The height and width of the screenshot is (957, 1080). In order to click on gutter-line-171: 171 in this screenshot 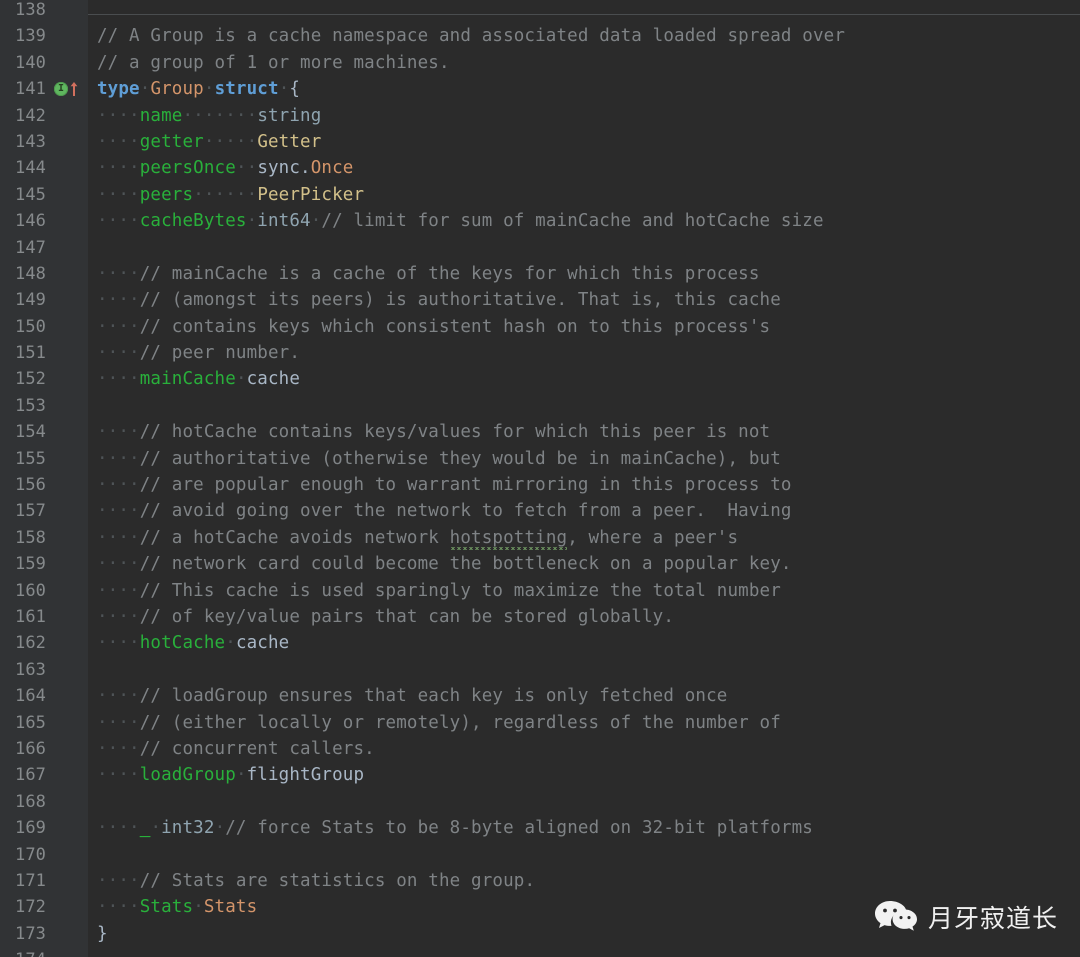, I will do `click(44, 881)`.